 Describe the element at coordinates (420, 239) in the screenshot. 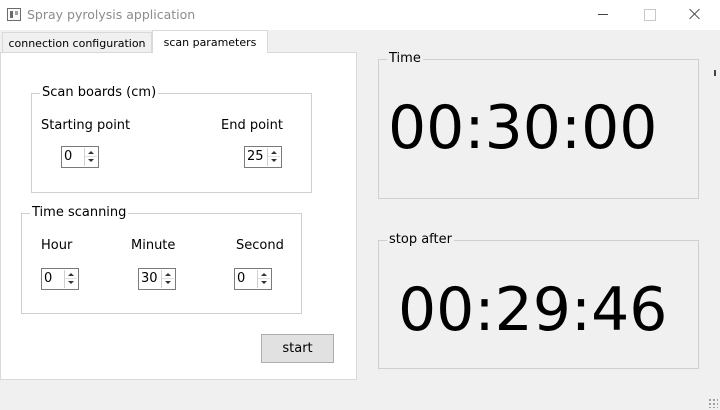

I see `stop-after-group-title: stop after` at that location.